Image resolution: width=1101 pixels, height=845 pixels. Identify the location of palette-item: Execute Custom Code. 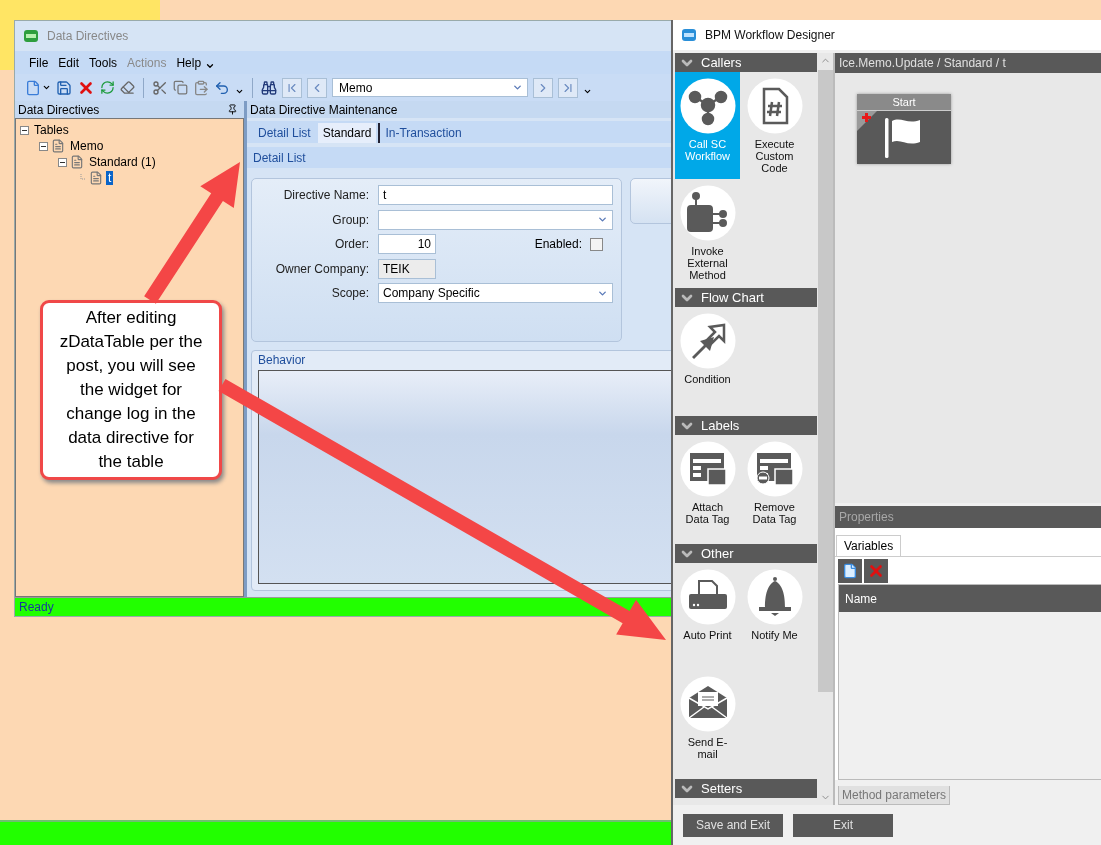
(774, 125).